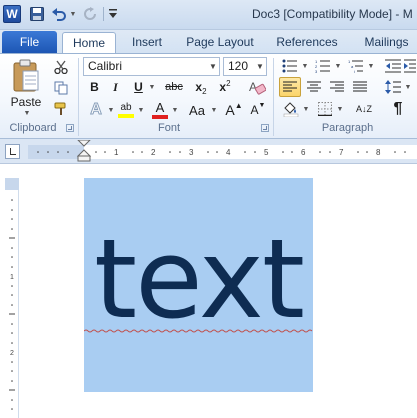 The width and height of the screenshot is (417, 418). What do you see at coordinates (337, 87) in the screenshot?
I see `align-right-icon` at bounding box center [337, 87].